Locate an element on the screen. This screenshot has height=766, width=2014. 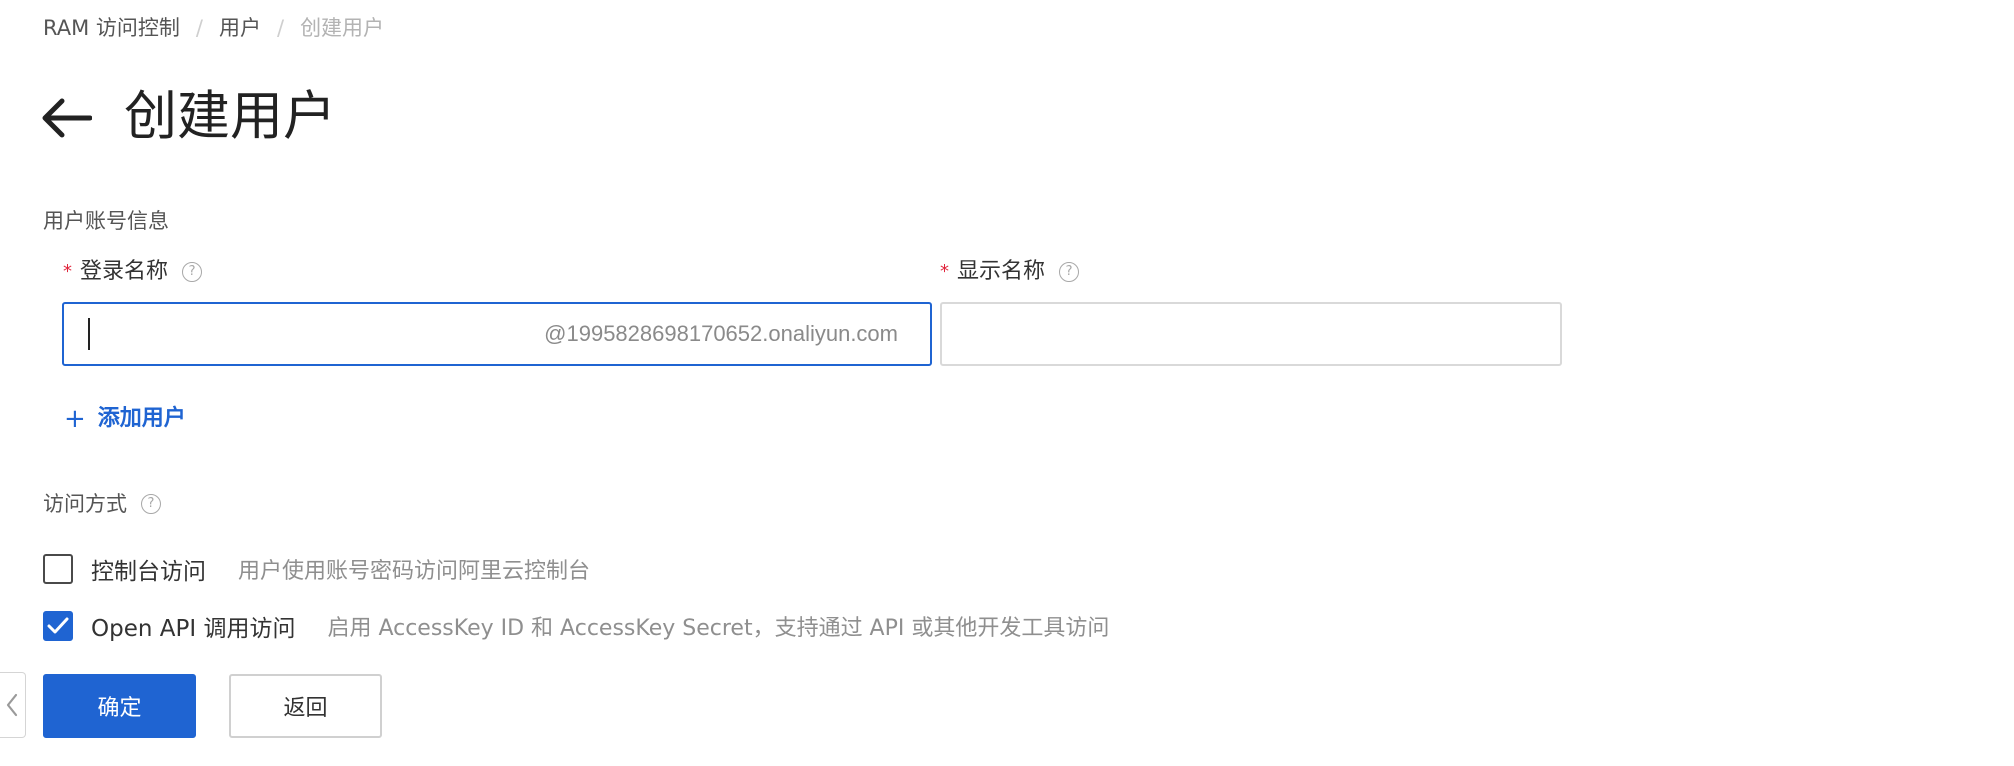
account-section-title: 用户账号信息 is located at coordinates (106, 221).